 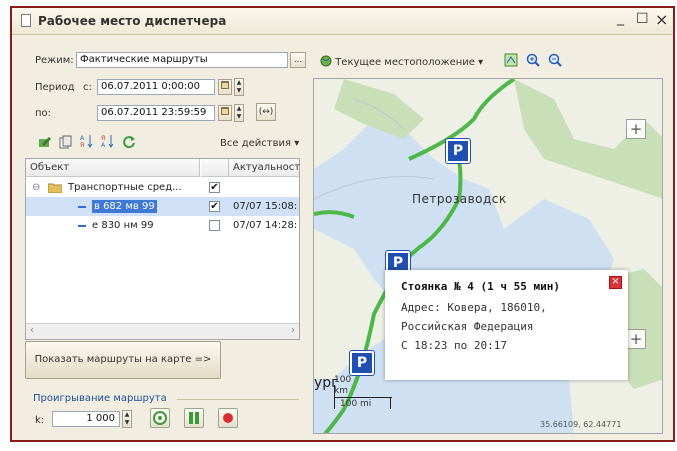 I want to click on map-zoom-in-button: +, so click(x=636, y=129).